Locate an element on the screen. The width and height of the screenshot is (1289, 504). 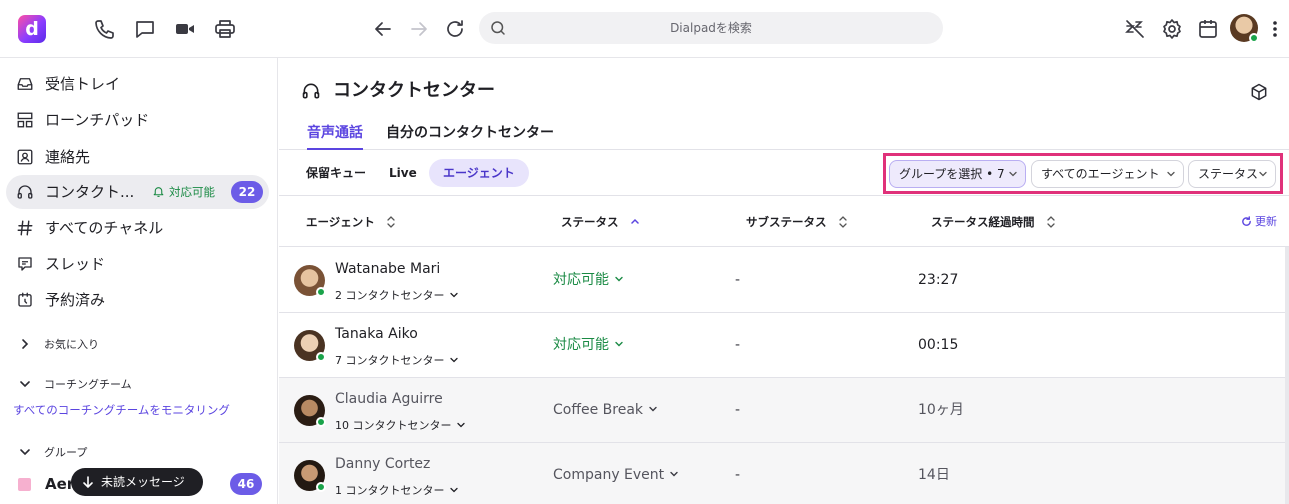
column-header-agent: エージェント is located at coordinates (351, 222).